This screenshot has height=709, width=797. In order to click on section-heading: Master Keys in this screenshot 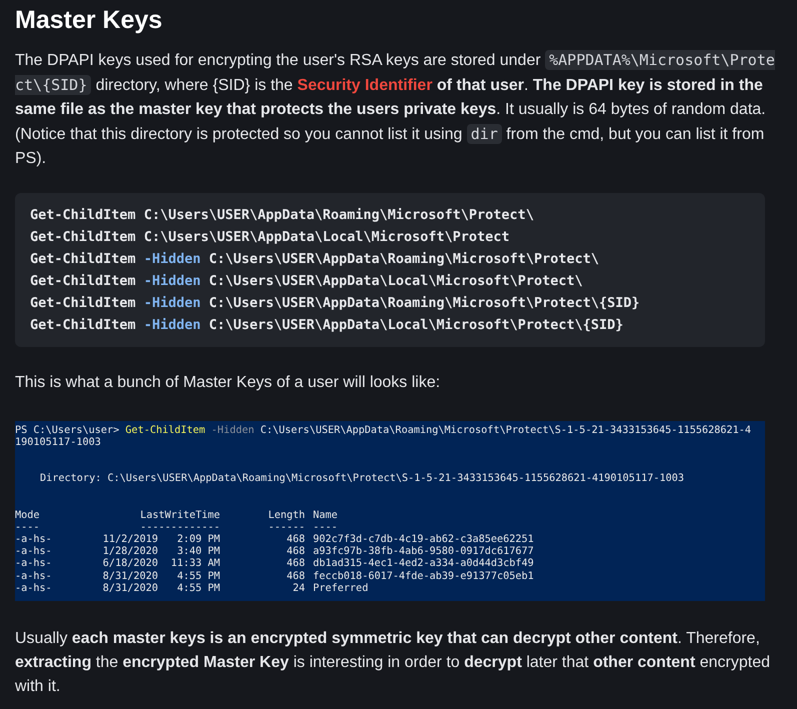, I will do `click(89, 20)`.